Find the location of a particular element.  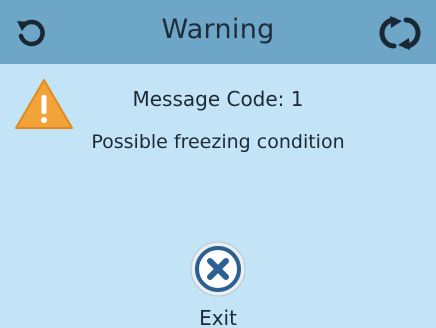

page-title: Warning is located at coordinates (218, 29).